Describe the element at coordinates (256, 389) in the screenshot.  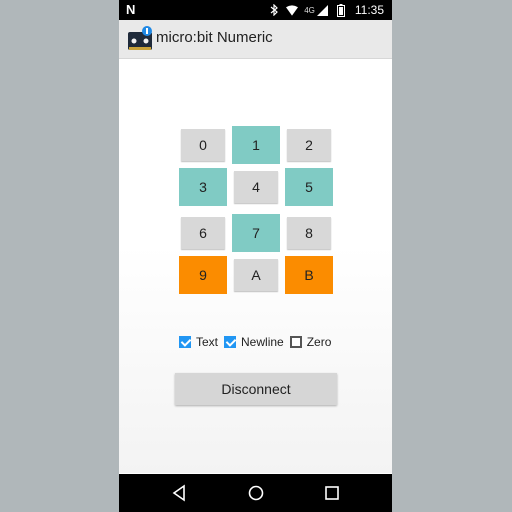
I see `disconnect-button: Disconnect` at that location.